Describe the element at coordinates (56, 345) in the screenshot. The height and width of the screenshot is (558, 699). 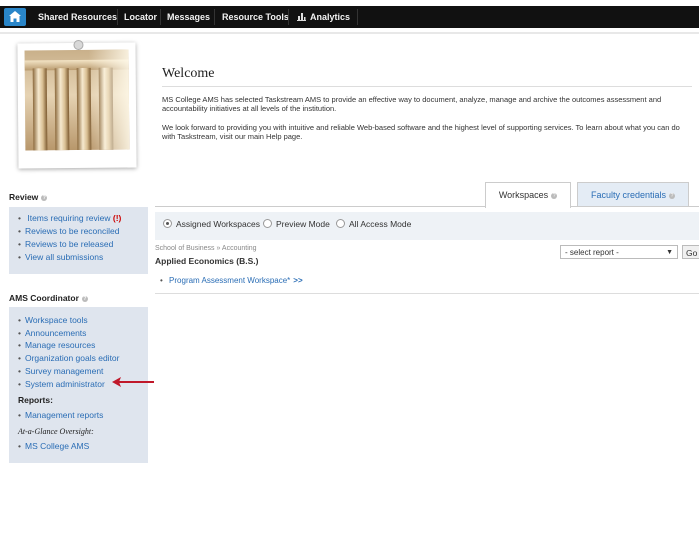
I see `link-manage-resources: Manage resources` at that location.